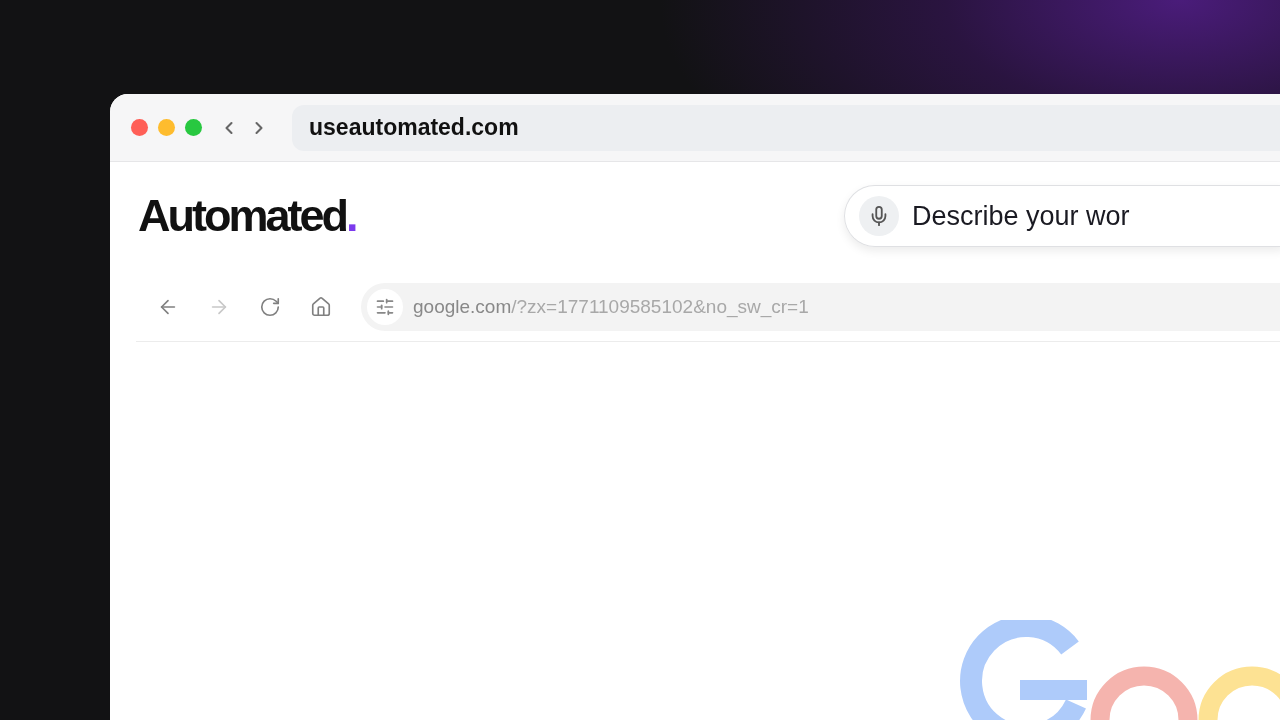  Describe the element at coordinates (321, 307) in the screenshot. I see `home-icon` at that location.